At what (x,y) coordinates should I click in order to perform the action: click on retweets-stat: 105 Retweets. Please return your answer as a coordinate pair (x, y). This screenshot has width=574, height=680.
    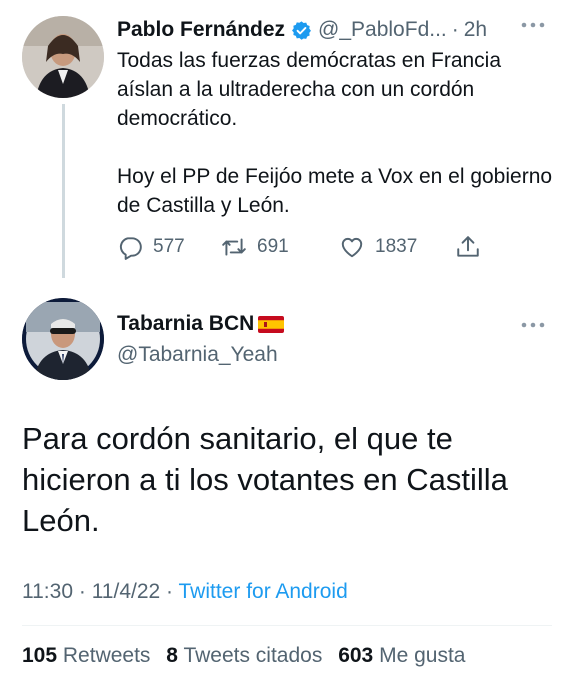
    Looking at the image, I should click on (86, 655).